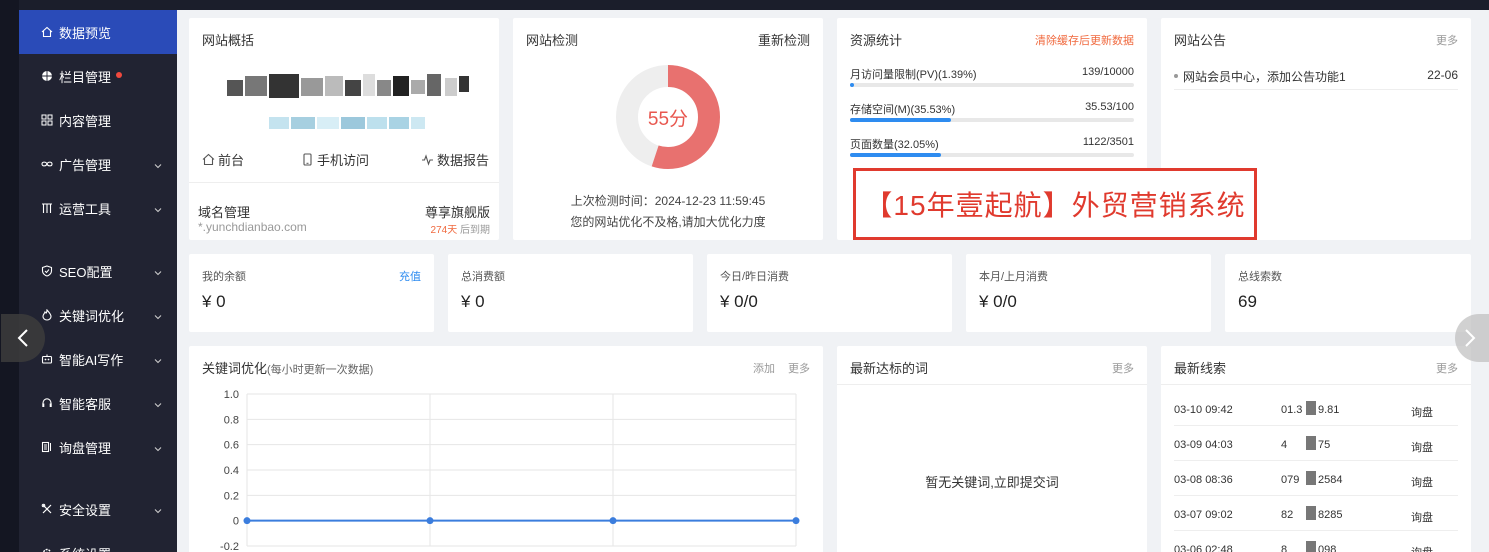 This screenshot has height=552, width=1489. Describe the element at coordinates (288, 368) in the screenshot. I see `card-title: 关键词优化(每小时更新一次数据)` at that location.